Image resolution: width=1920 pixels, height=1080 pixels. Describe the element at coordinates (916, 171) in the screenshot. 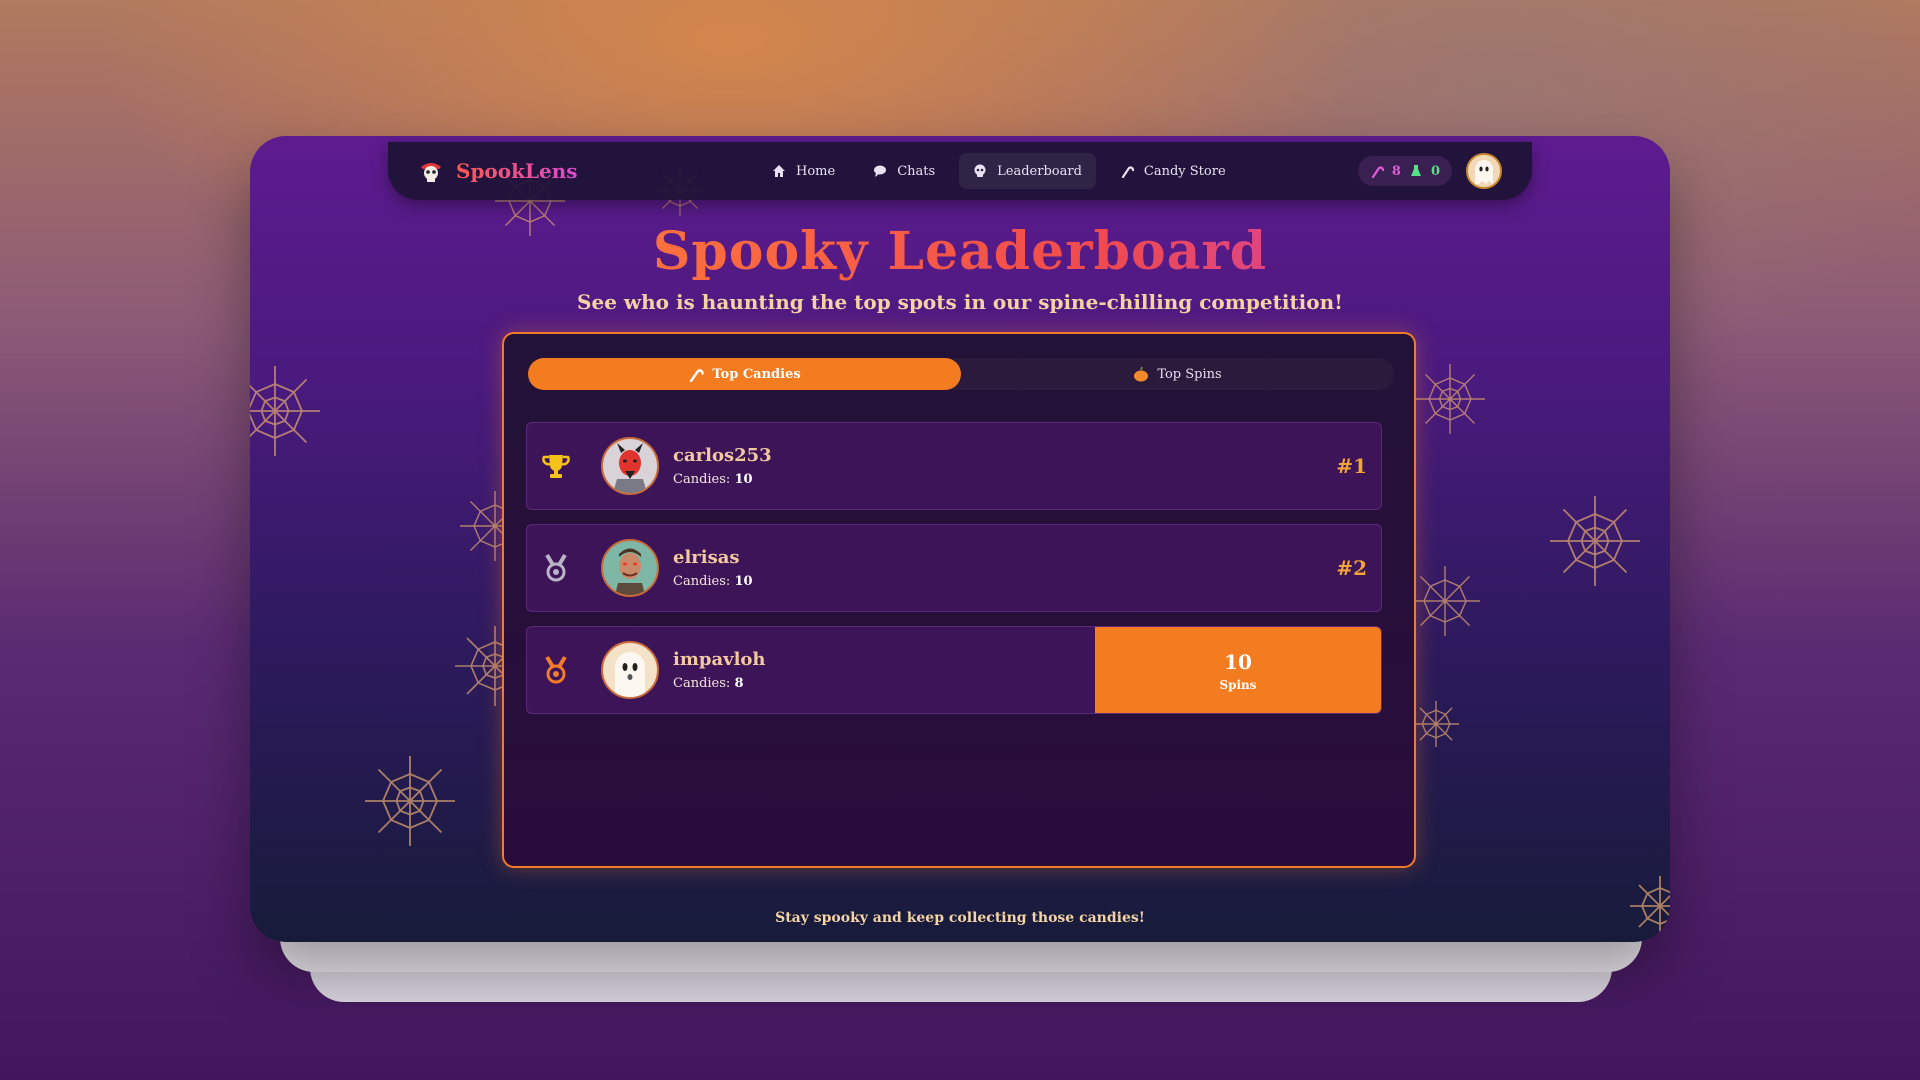

I see `nav-chats-label: Chats` at that location.